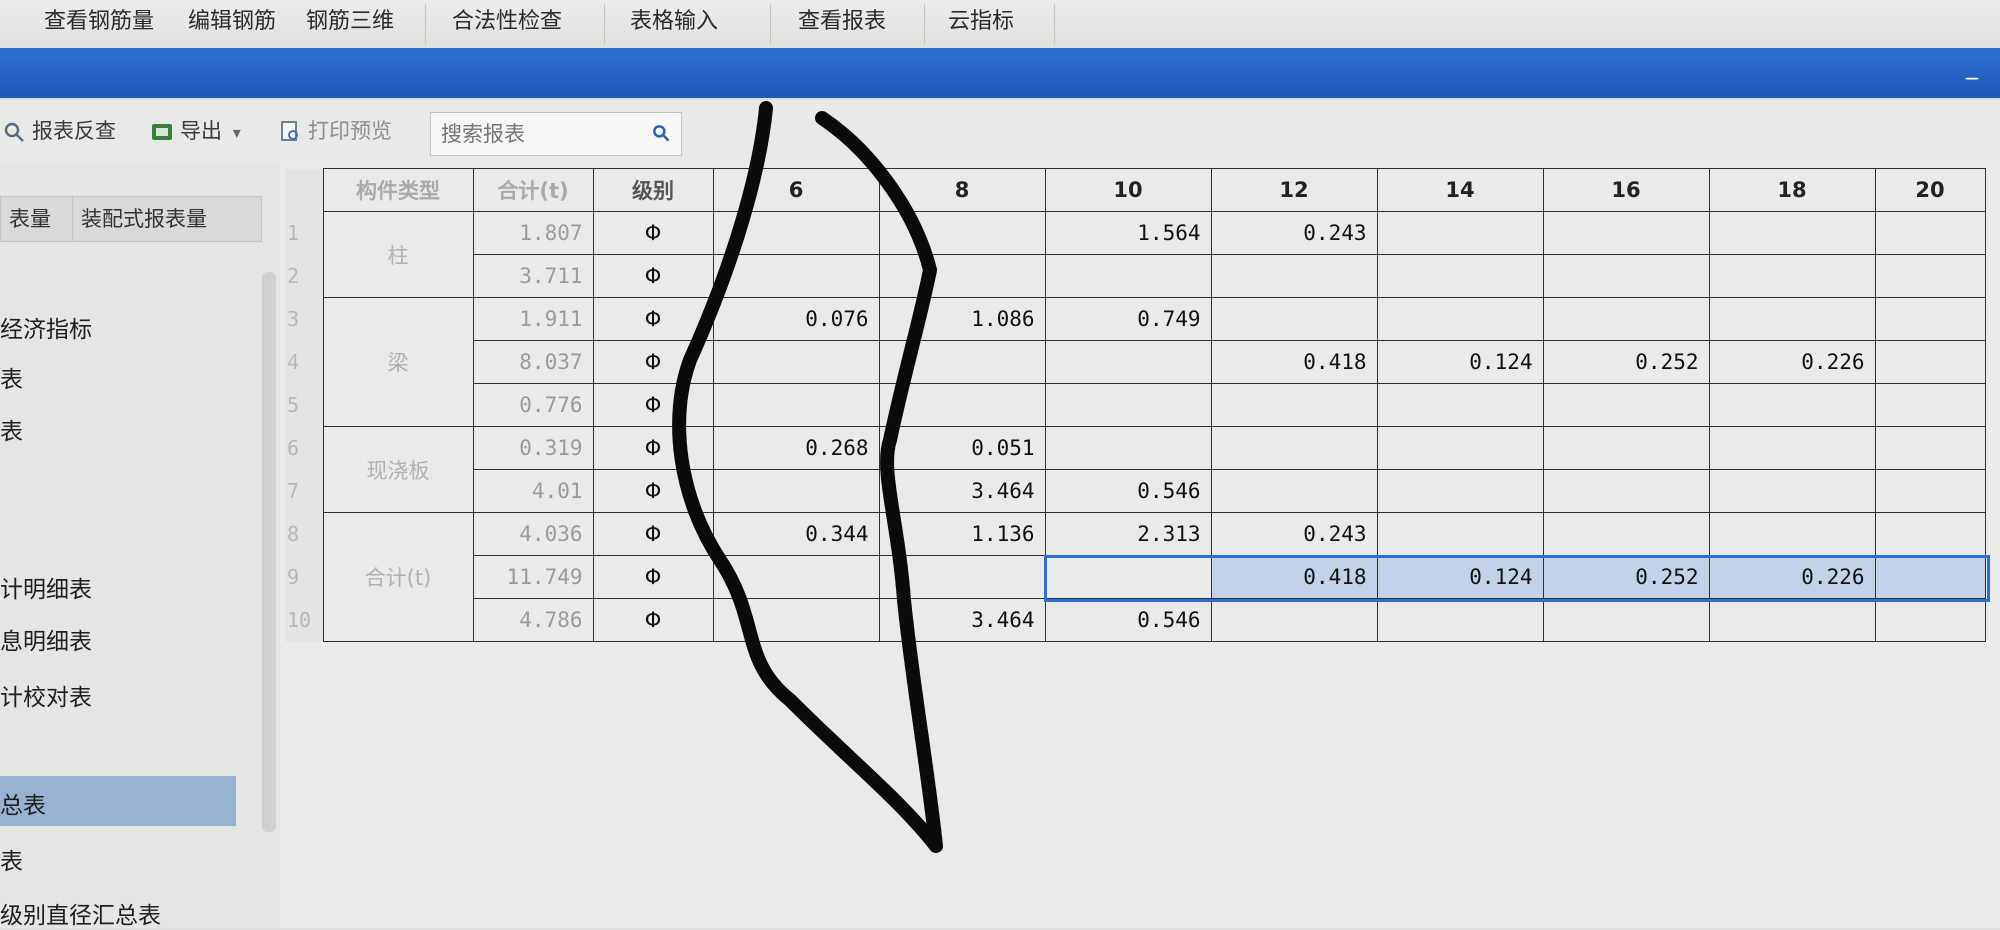  Describe the element at coordinates (962, 190) in the screenshot. I see `header-diameter-8: 8` at that location.